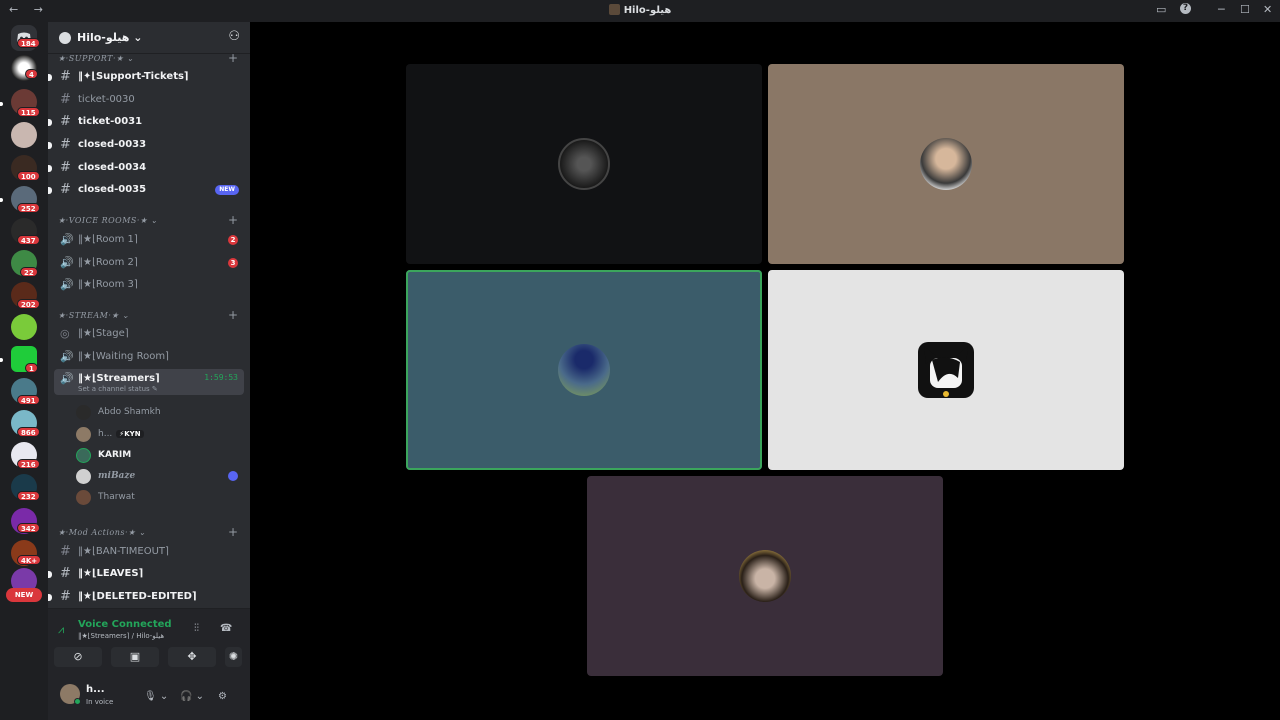  I want to click on category-voice-rooms: ★·VOICE ROOMS·★ ⌄, so click(108, 220).